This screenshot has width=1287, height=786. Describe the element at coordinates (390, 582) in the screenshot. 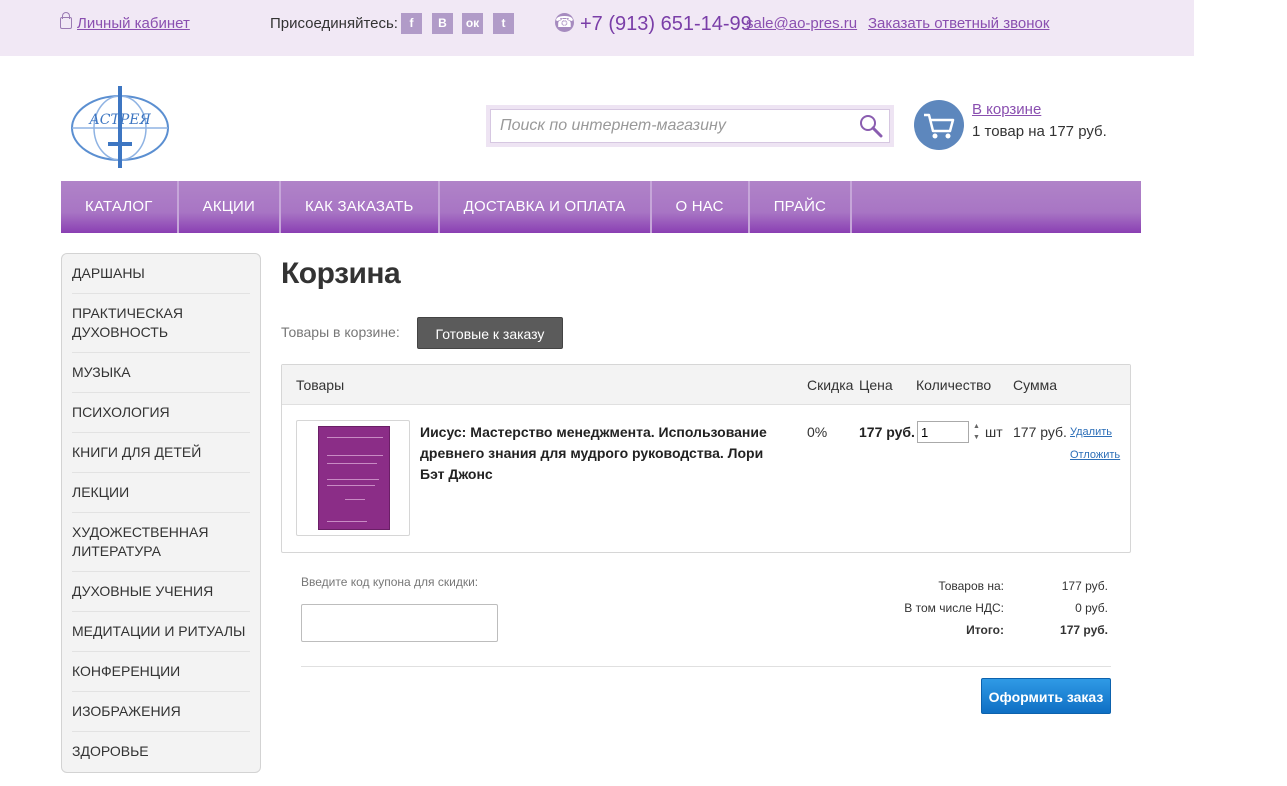

I see `coupon-label: Введите код купона для скидки:` at that location.